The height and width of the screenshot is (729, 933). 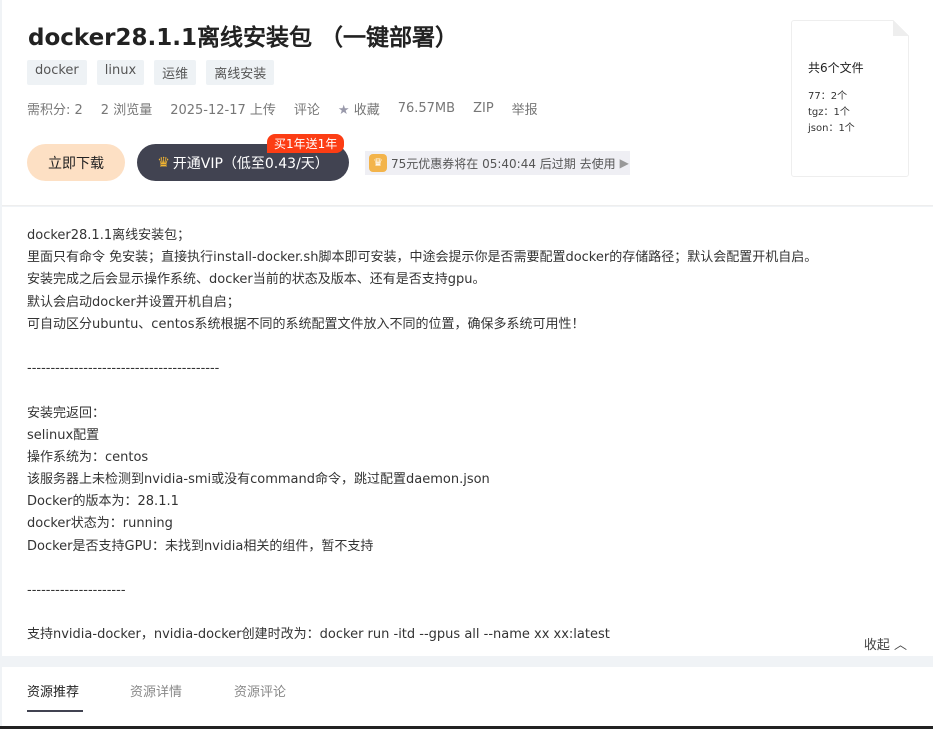 I want to click on download-button: 立即下载, so click(x=76, y=162).